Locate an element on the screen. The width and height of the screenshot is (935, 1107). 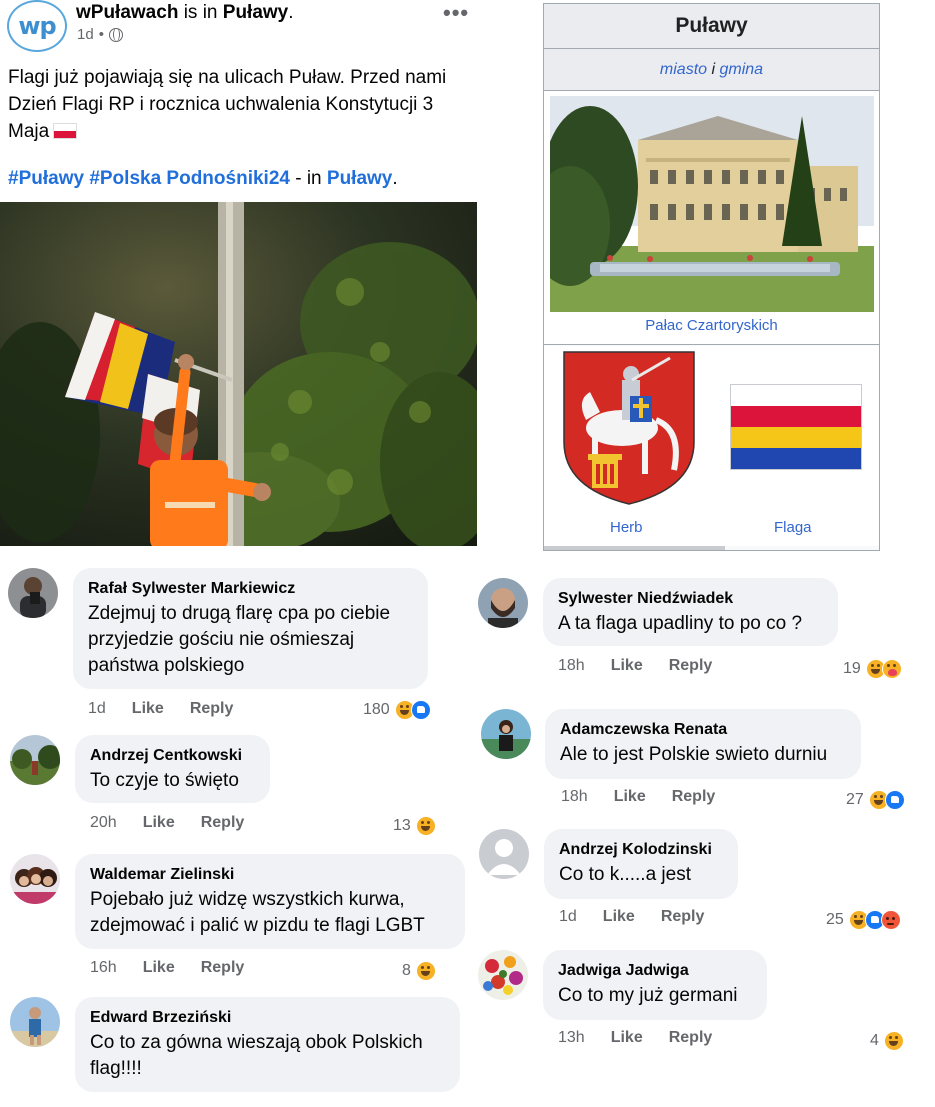
reaction-count: 27 is located at coordinates (855, 799).